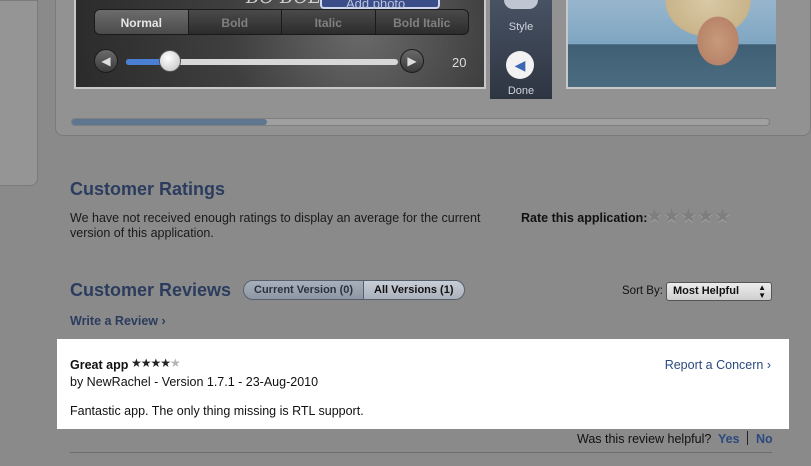 This screenshot has height=466, width=811. Describe the element at coordinates (148, 189) in the screenshot. I see `customer-ratings-heading: Customer Ratings` at that location.